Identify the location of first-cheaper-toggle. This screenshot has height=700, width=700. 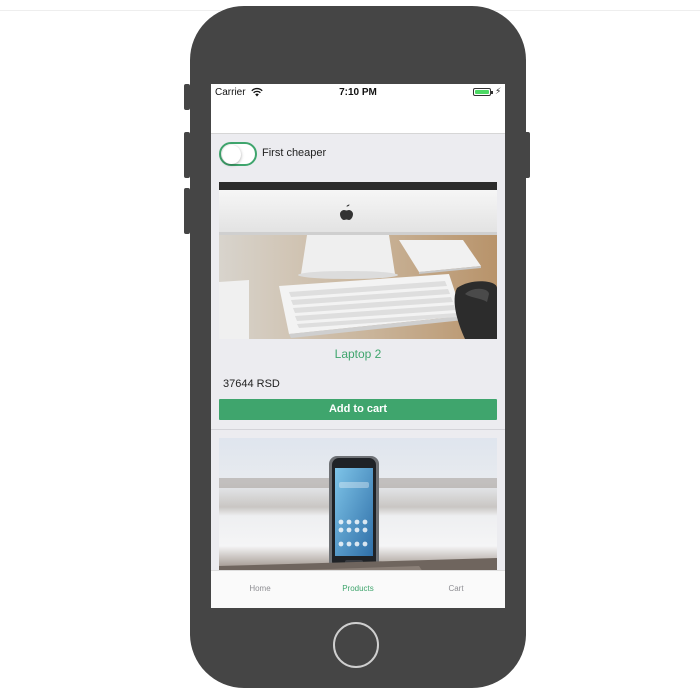
(238, 154).